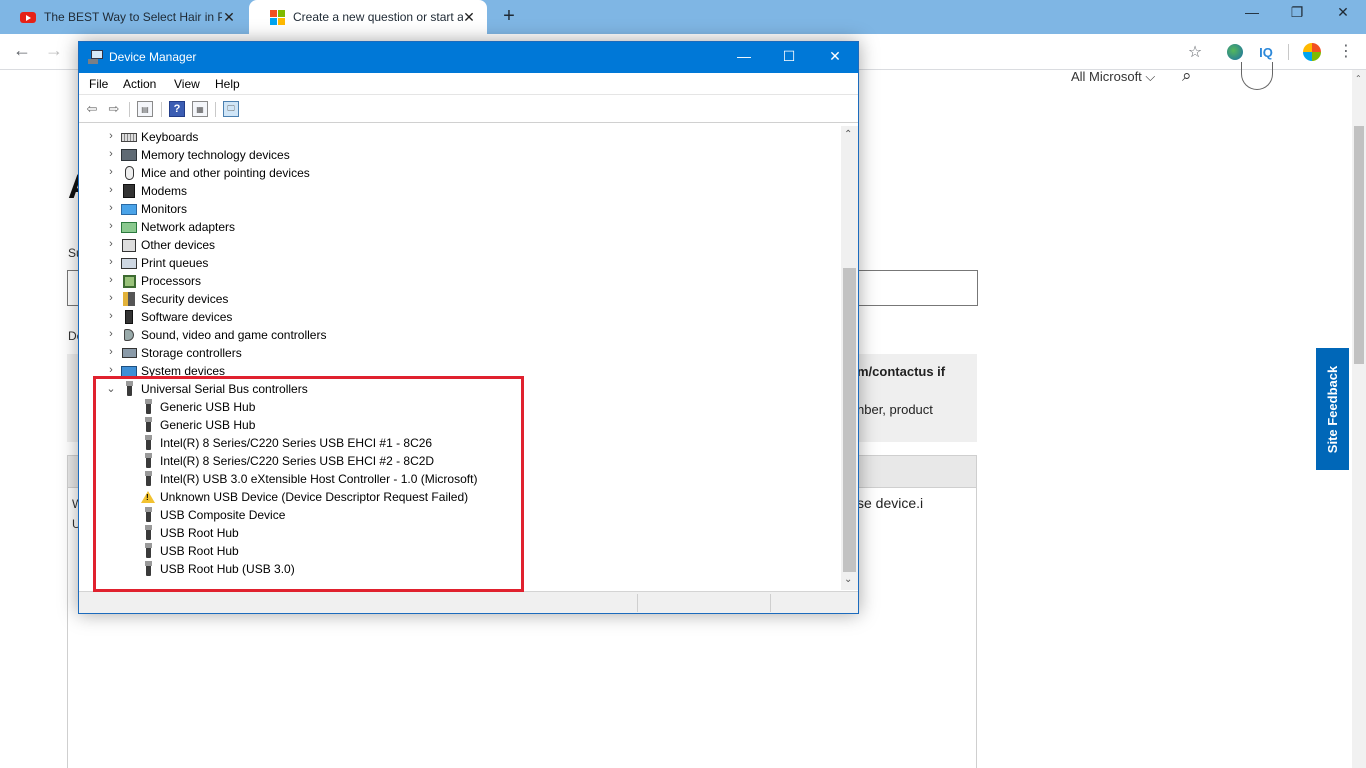 Image resolution: width=1366 pixels, height=768 pixels. I want to click on note-text-line-1: m/contactus if, so click(901, 371).